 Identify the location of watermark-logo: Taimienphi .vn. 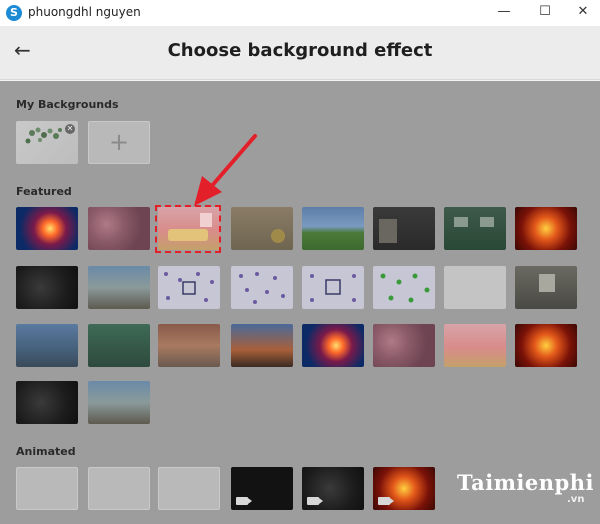
(527, 490).